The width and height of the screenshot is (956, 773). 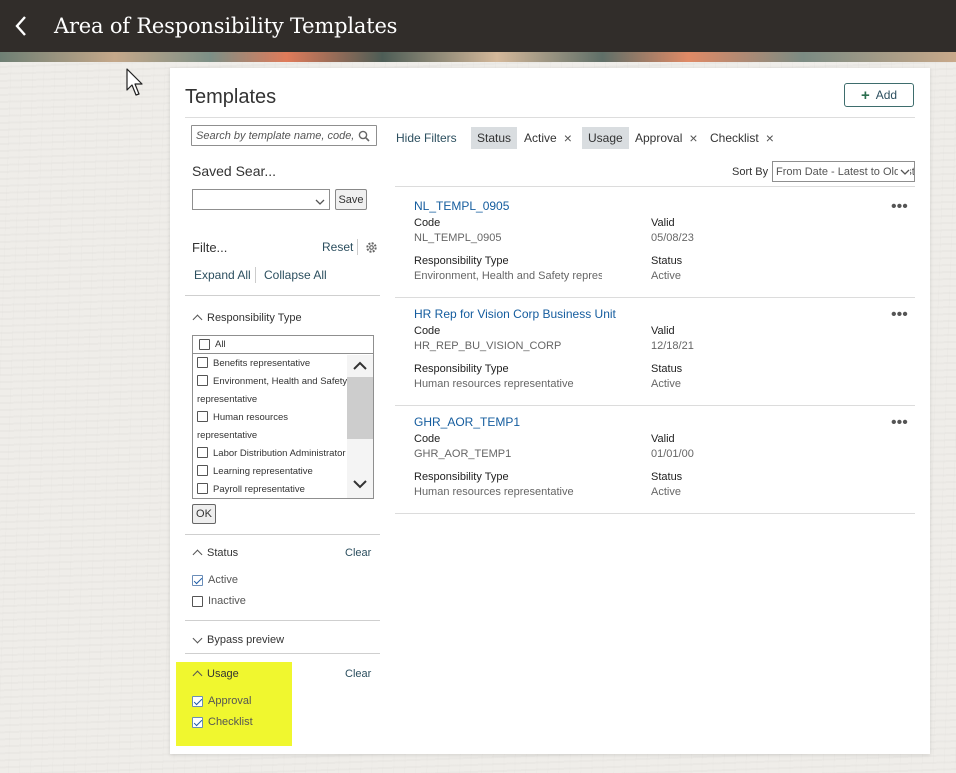 What do you see at coordinates (488, 346) in the screenshot?
I see `code-value: HR_REP_BU_VISION_CORP` at bounding box center [488, 346].